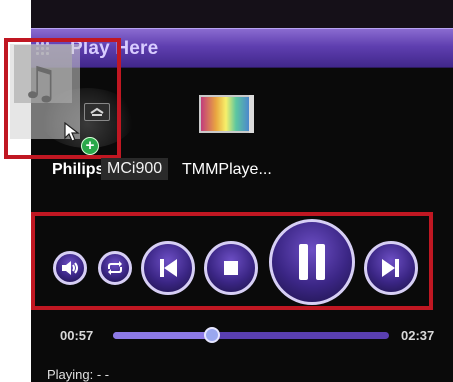 This screenshot has width=453, height=382. Describe the element at coordinates (77, 335) in the screenshot. I see `current-time: 00:57` at that location.